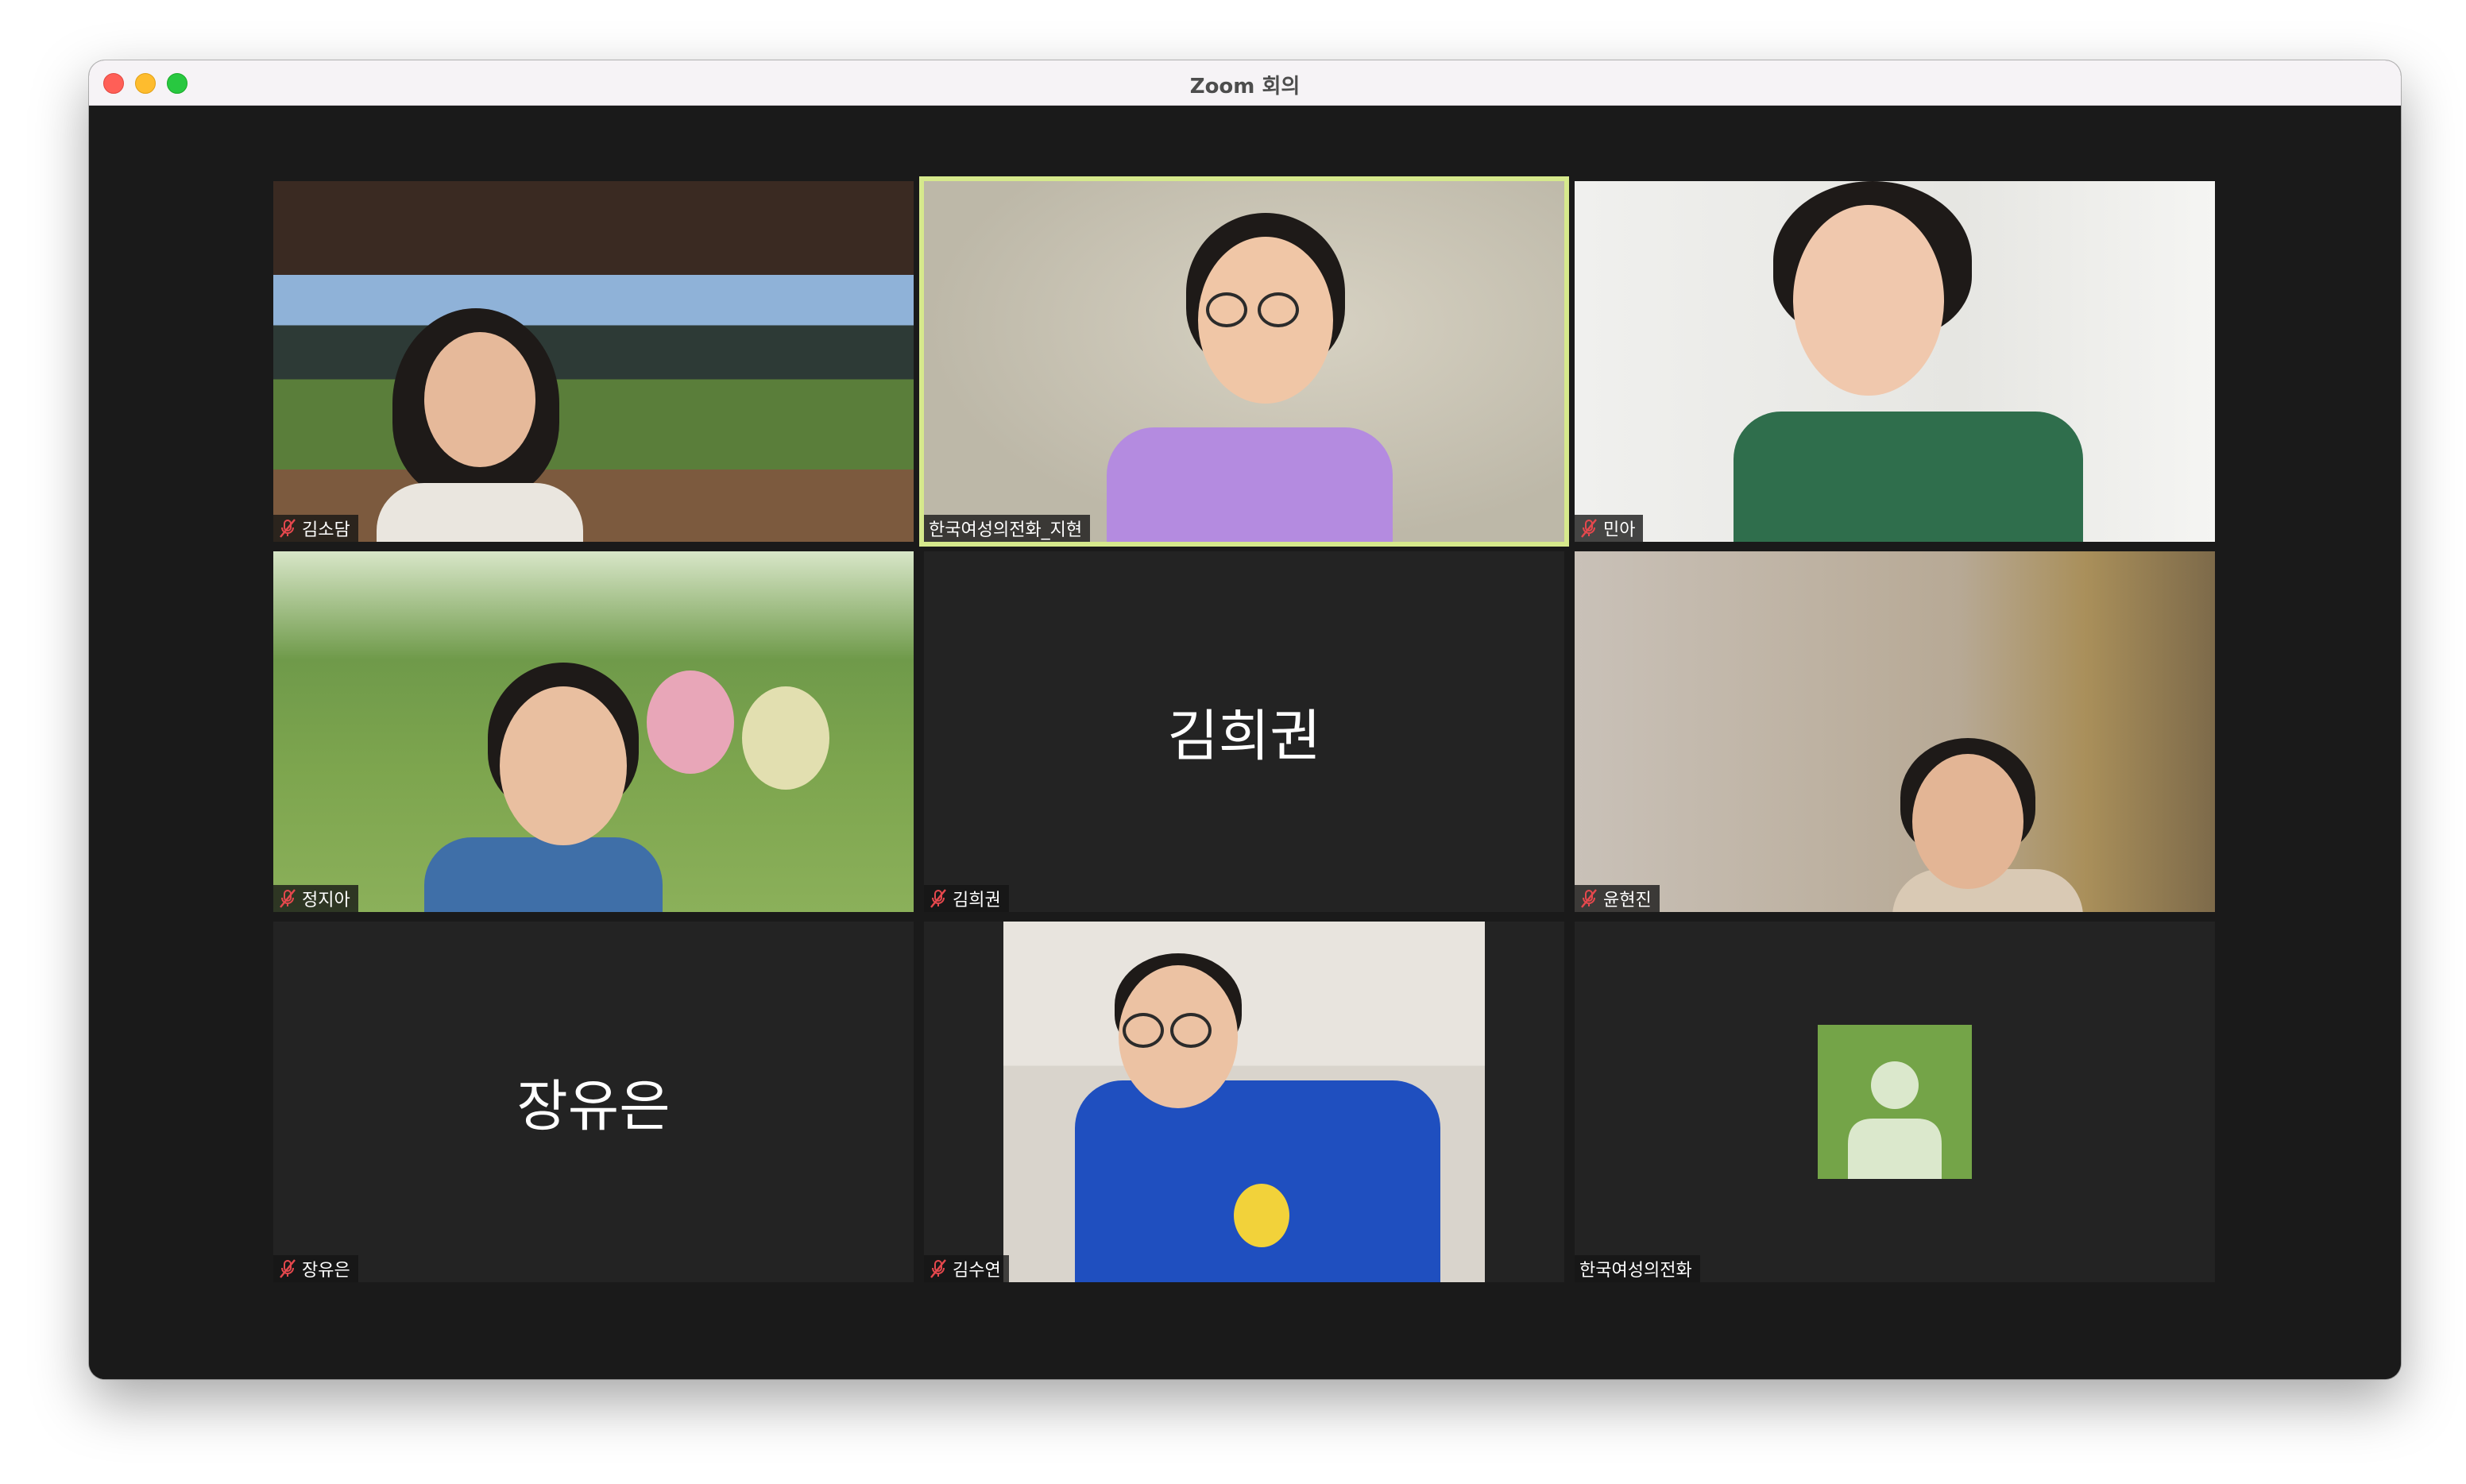 This screenshot has height=1484, width=2466. I want to click on participant-name-tag: 장유은, so click(315, 1268).